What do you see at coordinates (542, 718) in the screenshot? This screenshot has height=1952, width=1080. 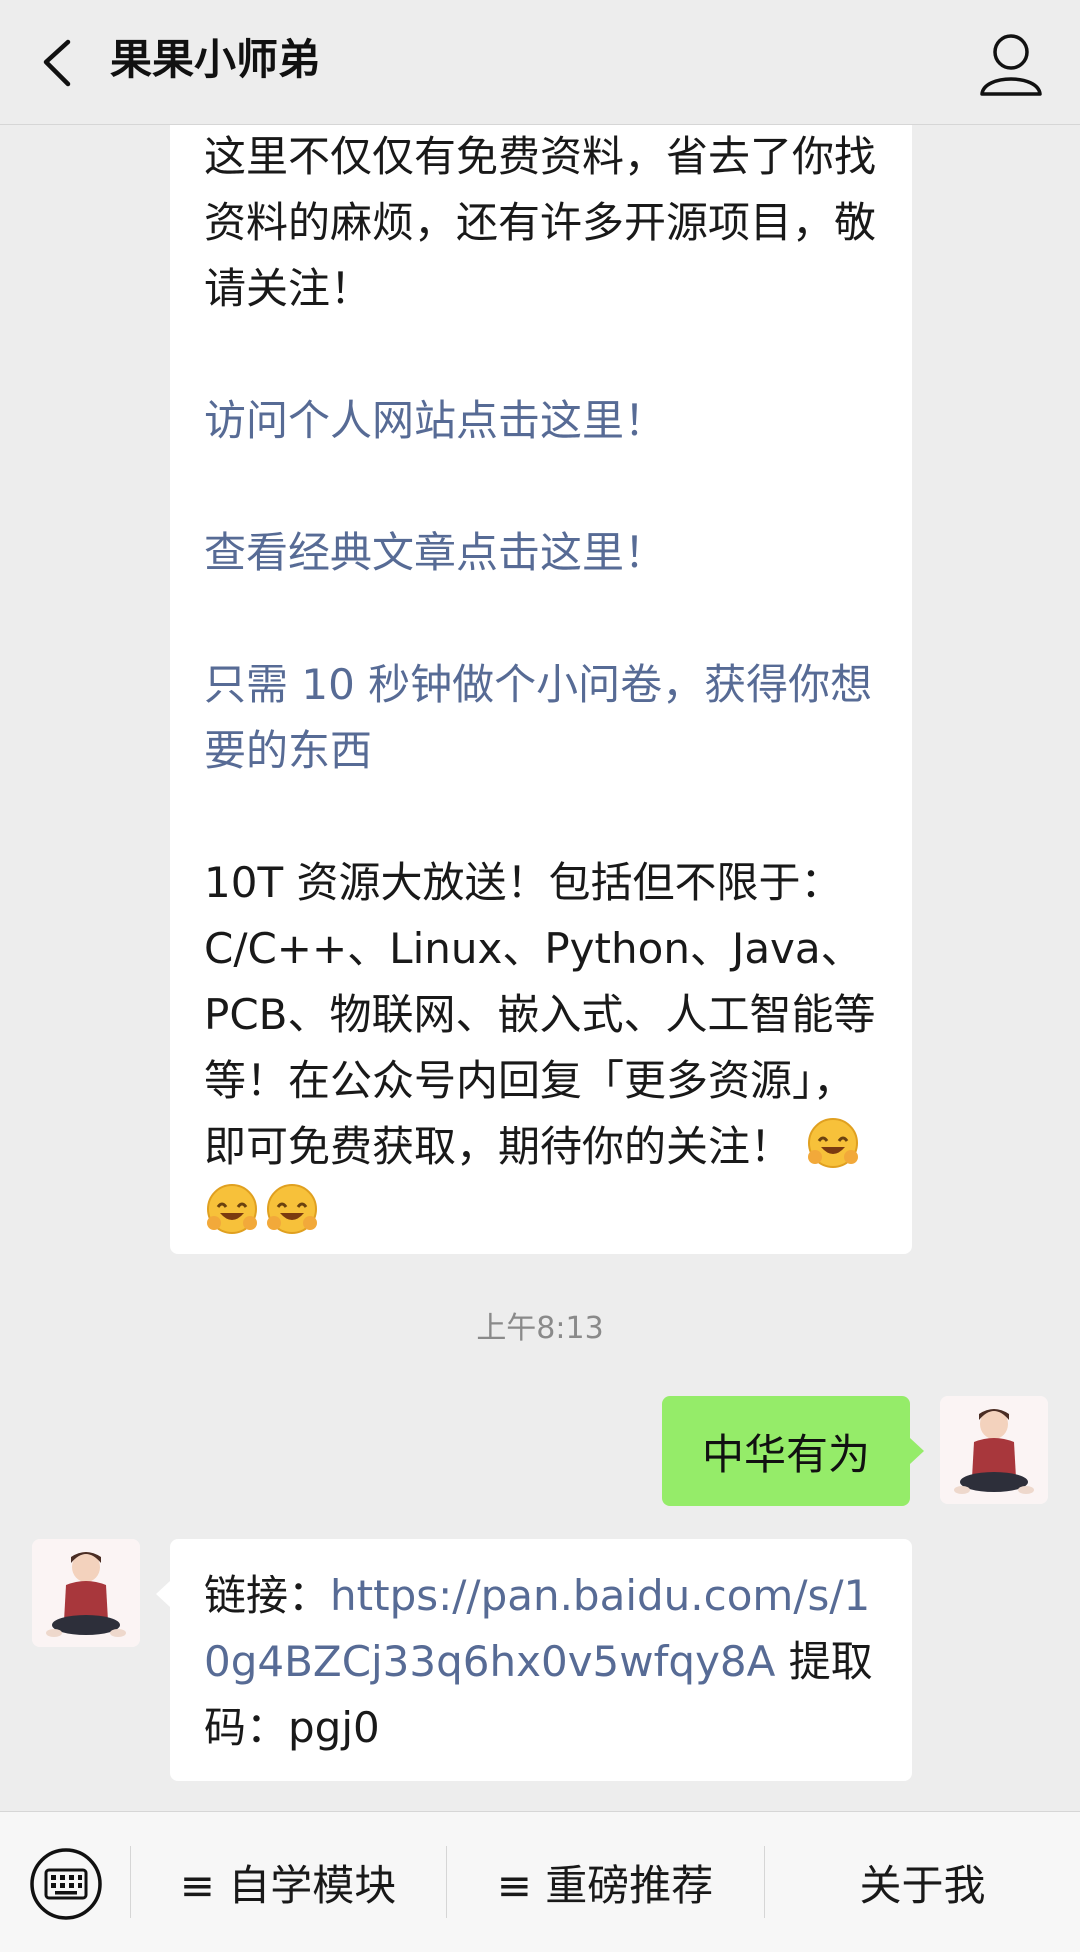 I see `survey-link: 只需 10 秒钟做个小问卷，获得你想要的东西` at bounding box center [542, 718].